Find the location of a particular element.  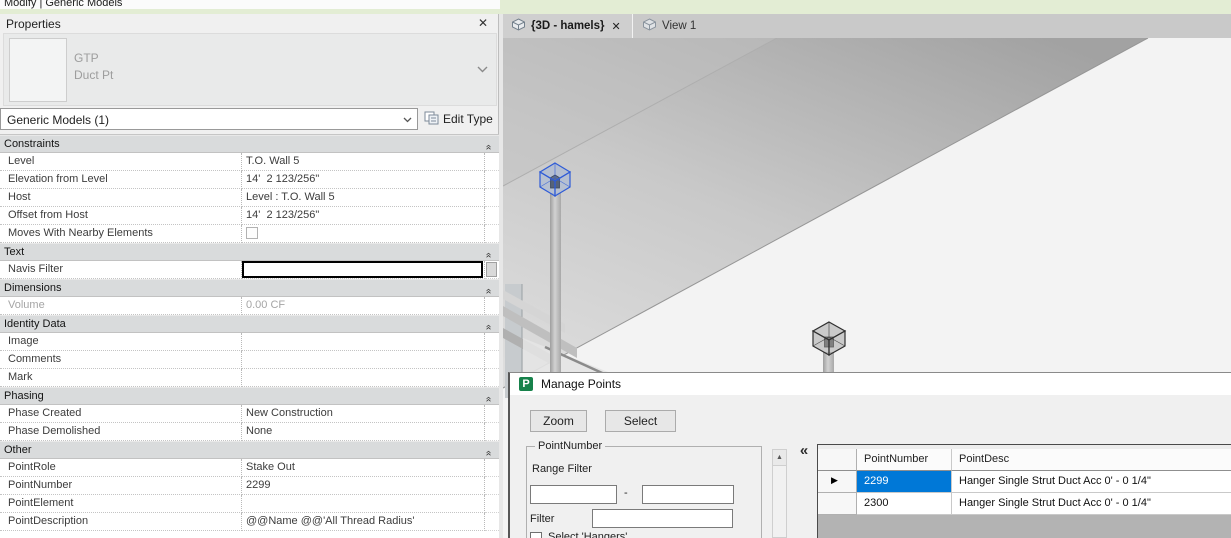

property-label: Level is located at coordinates (121, 162).